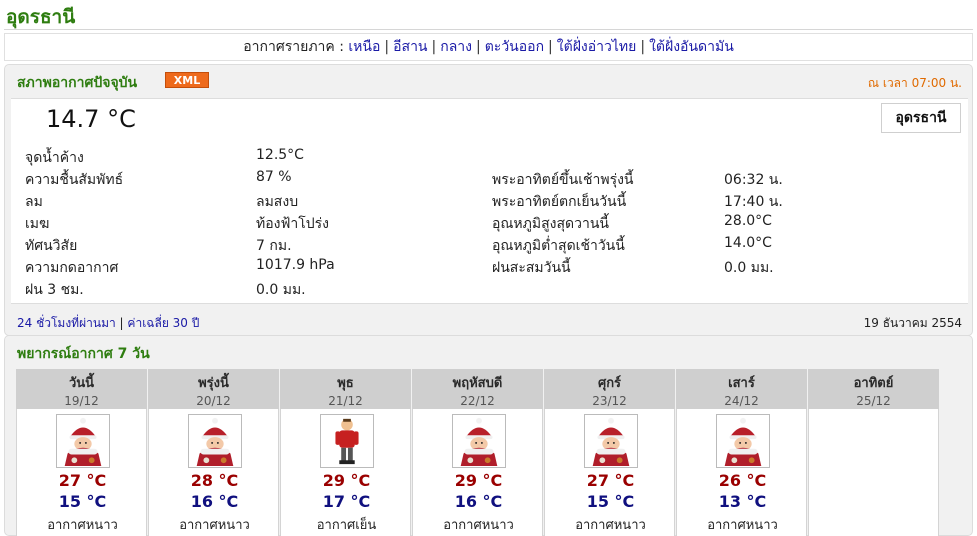 The width and height of the screenshot is (977, 536). Describe the element at coordinates (742, 501) in the screenshot. I see `forecast-min-temp: 13 °C` at that location.